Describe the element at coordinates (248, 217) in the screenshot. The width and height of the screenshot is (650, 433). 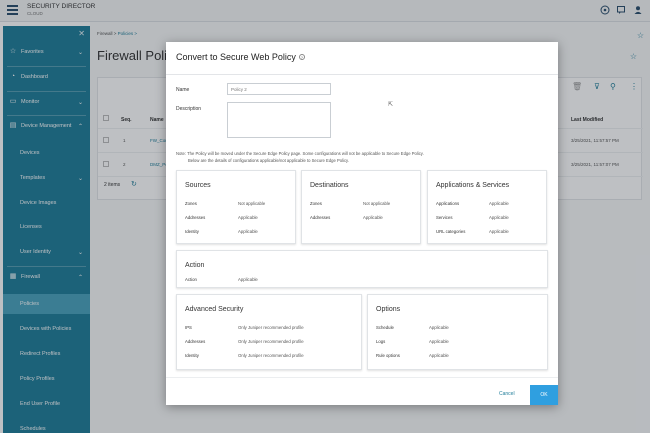
I see `sources-addresses-value: Applicable` at that location.